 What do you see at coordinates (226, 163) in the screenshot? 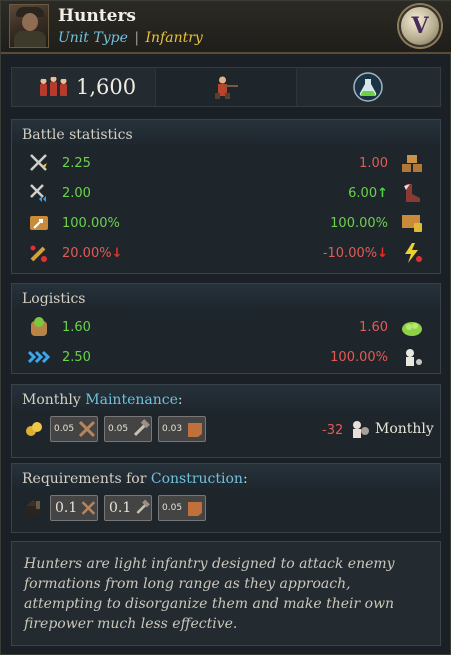
I see `stat-row: 2.25 1.00` at bounding box center [226, 163].